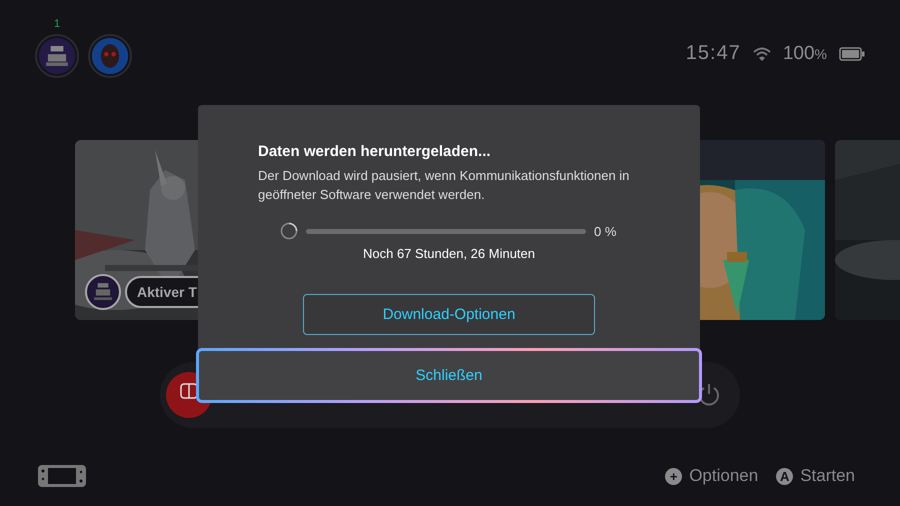 The width and height of the screenshot is (900, 506). What do you see at coordinates (606, 231) in the screenshot?
I see `progress-percent: 0 %` at bounding box center [606, 231].